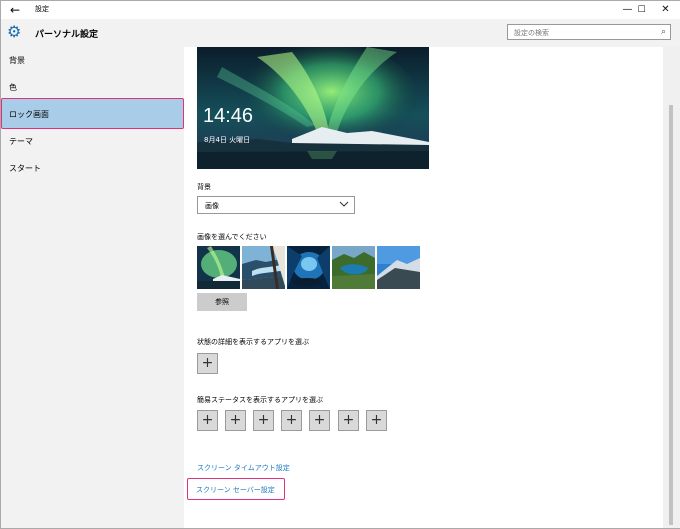  What do you see at coordinates (15, 10) in the screenshot?
I see `back-arrow-icon: ←` at bounding box center [15, 10].